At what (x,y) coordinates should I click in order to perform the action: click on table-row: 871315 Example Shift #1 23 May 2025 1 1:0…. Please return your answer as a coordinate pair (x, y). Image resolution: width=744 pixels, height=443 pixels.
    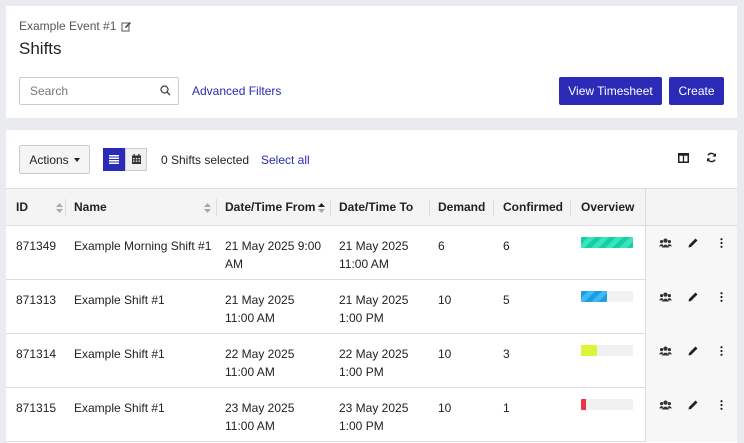
    Looking at the image, I should click on (371, 415).